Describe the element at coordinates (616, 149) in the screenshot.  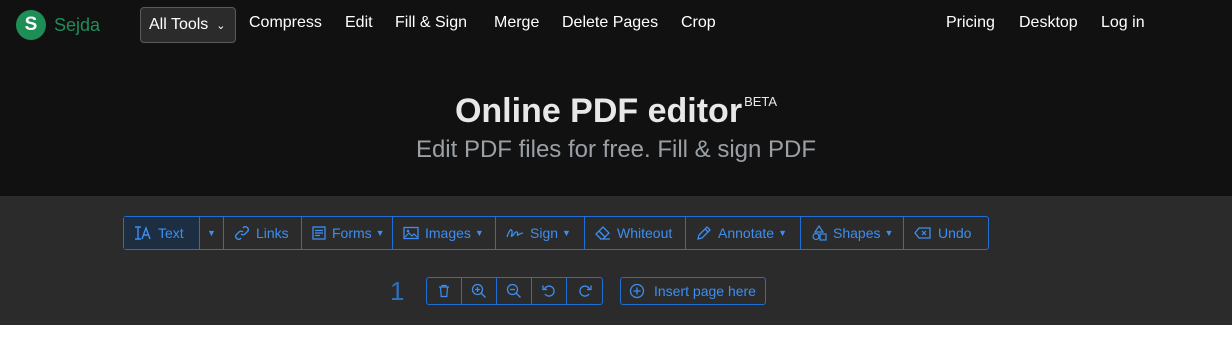
I see `page-subtitle: Edit PDF files for free. Fill & sign PDF` at that location.